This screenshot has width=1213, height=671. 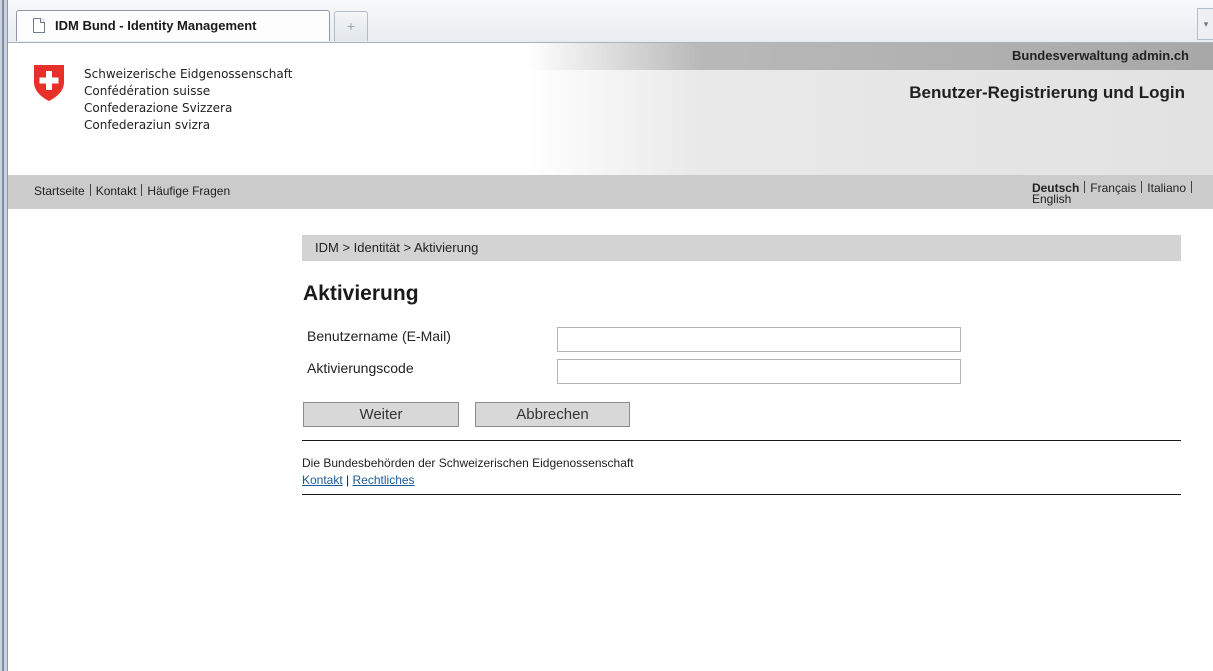 What do you see at coordinates (610, 21) in the screenshot?
I see `browser-tab-strip: IDM Bund - Identity Management + ▾` at bounding box center [610, 21].